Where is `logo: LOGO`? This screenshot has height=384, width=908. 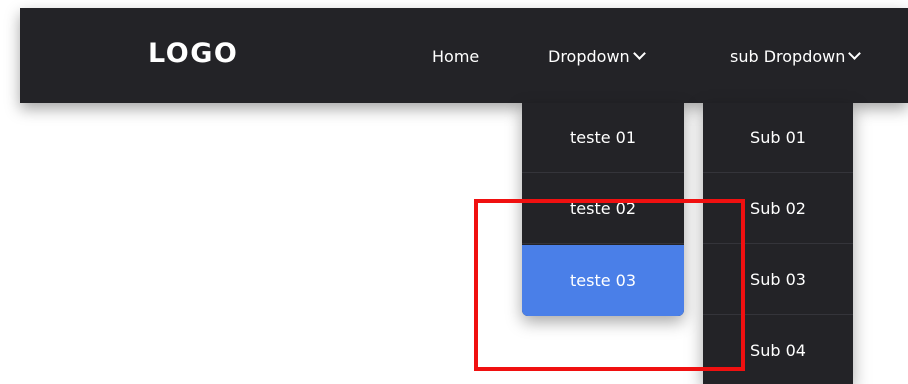
logo: LOGO is located at coordinates (193, 53).